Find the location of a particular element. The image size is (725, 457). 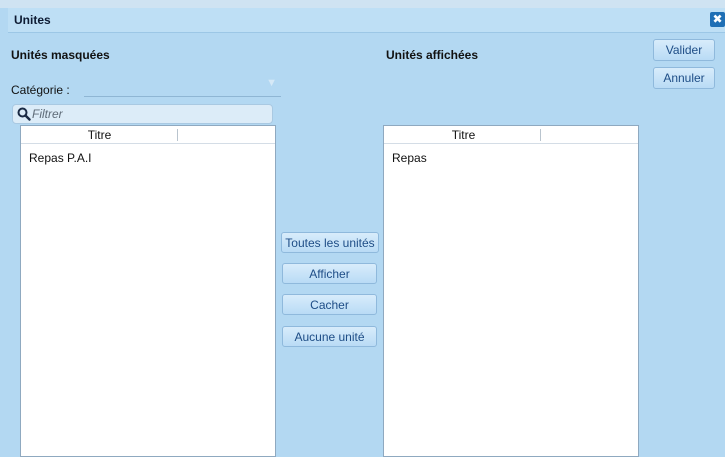

validate-button: Valider is located at coordinates (684, 50).